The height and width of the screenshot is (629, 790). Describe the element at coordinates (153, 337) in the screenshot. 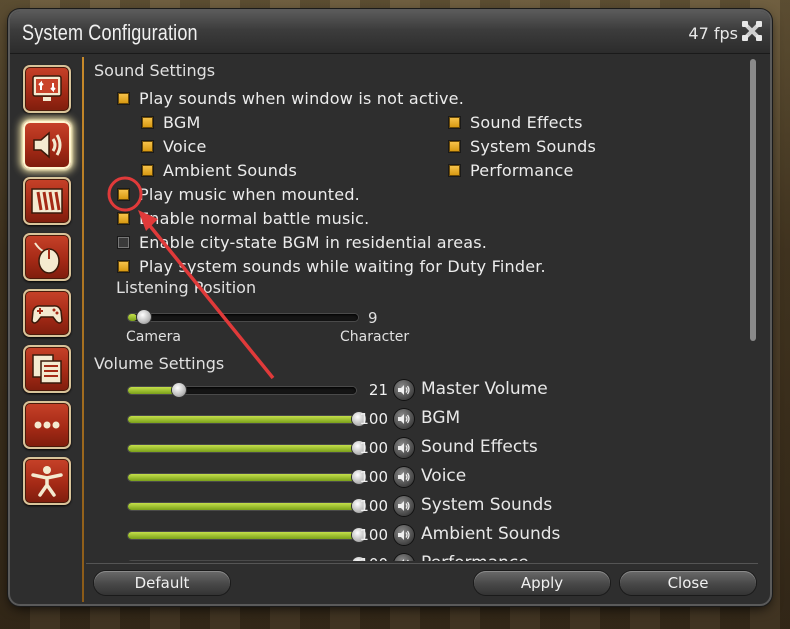

I see `camera-label: Camera` at that location.